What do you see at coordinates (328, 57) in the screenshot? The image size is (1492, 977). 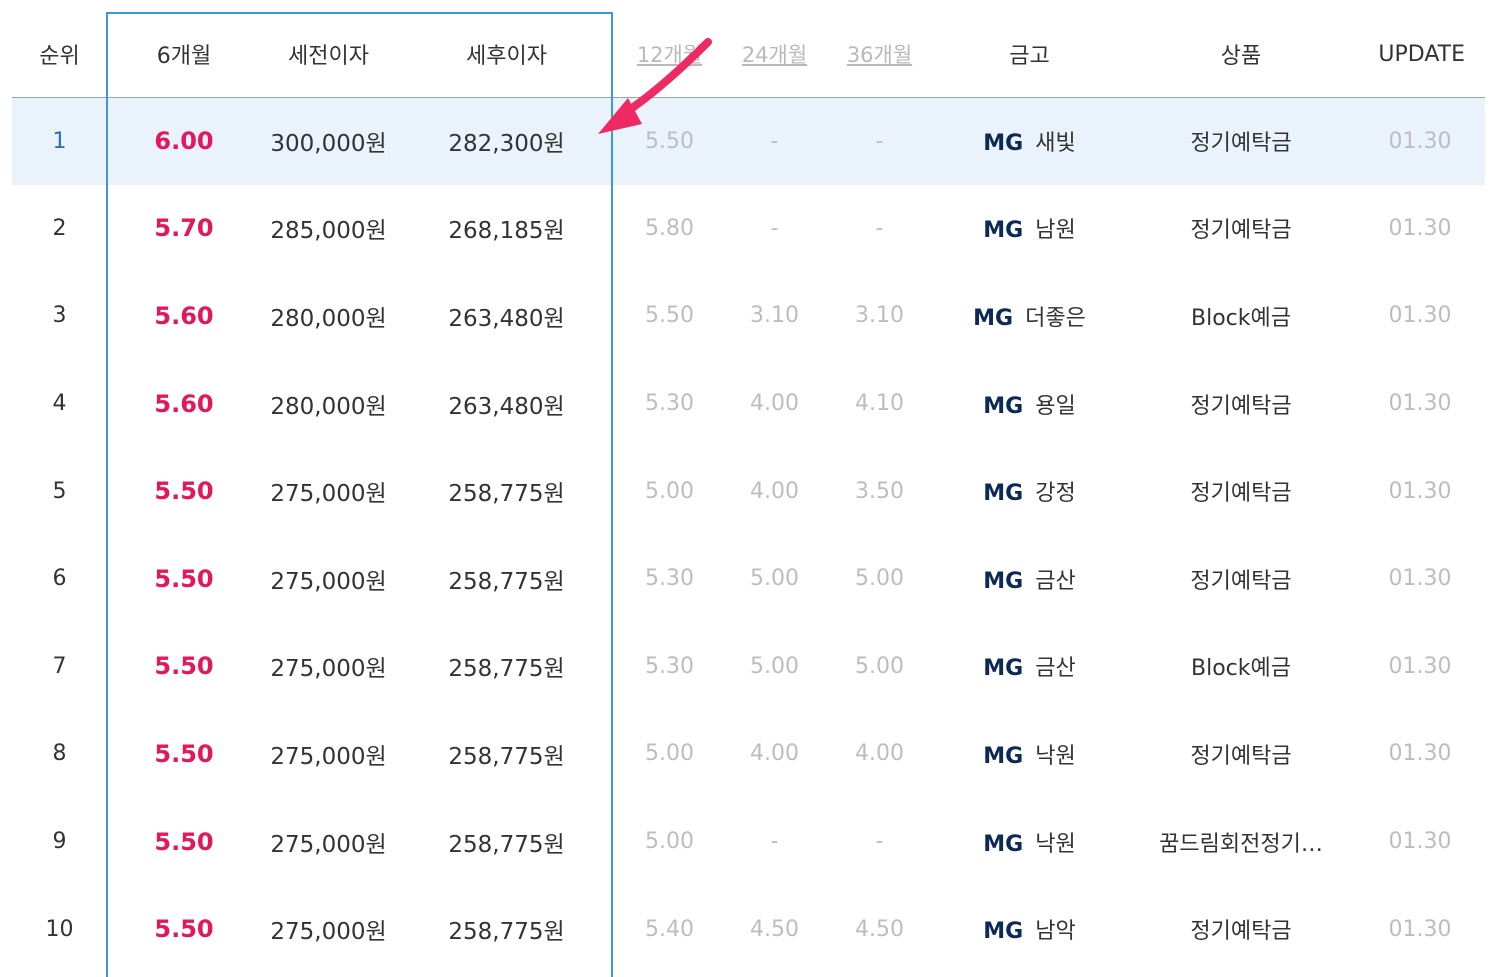 I see `header-pretax-interest: 세전이자` at bounding box center [328, 57].